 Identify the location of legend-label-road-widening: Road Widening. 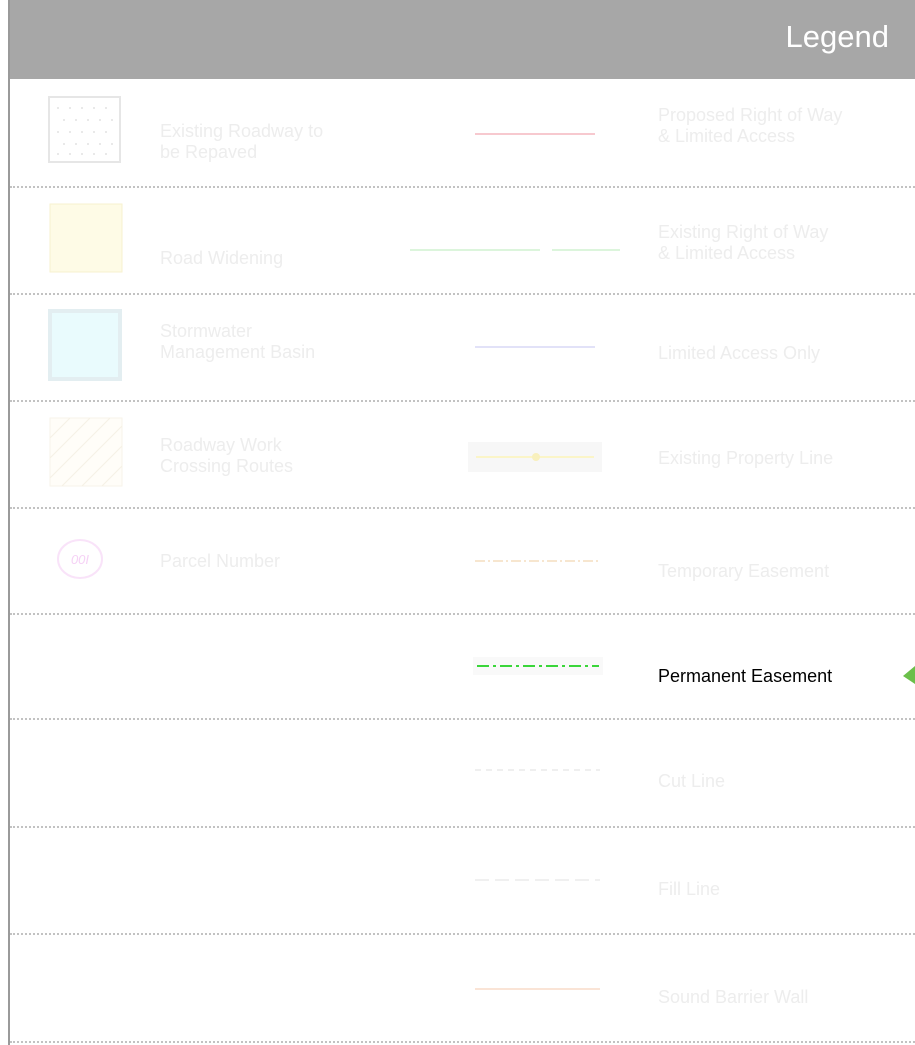
(222, 258).